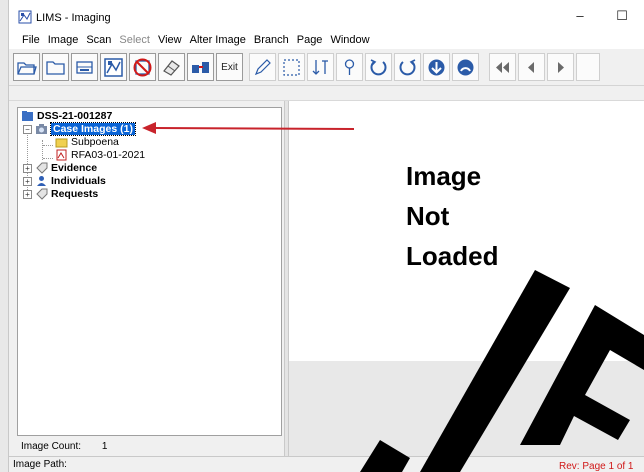 The image size is (644, 472). Describe the element at coordinates (466, 408) in the screenshot. I see `image-viewer-background` at that location.